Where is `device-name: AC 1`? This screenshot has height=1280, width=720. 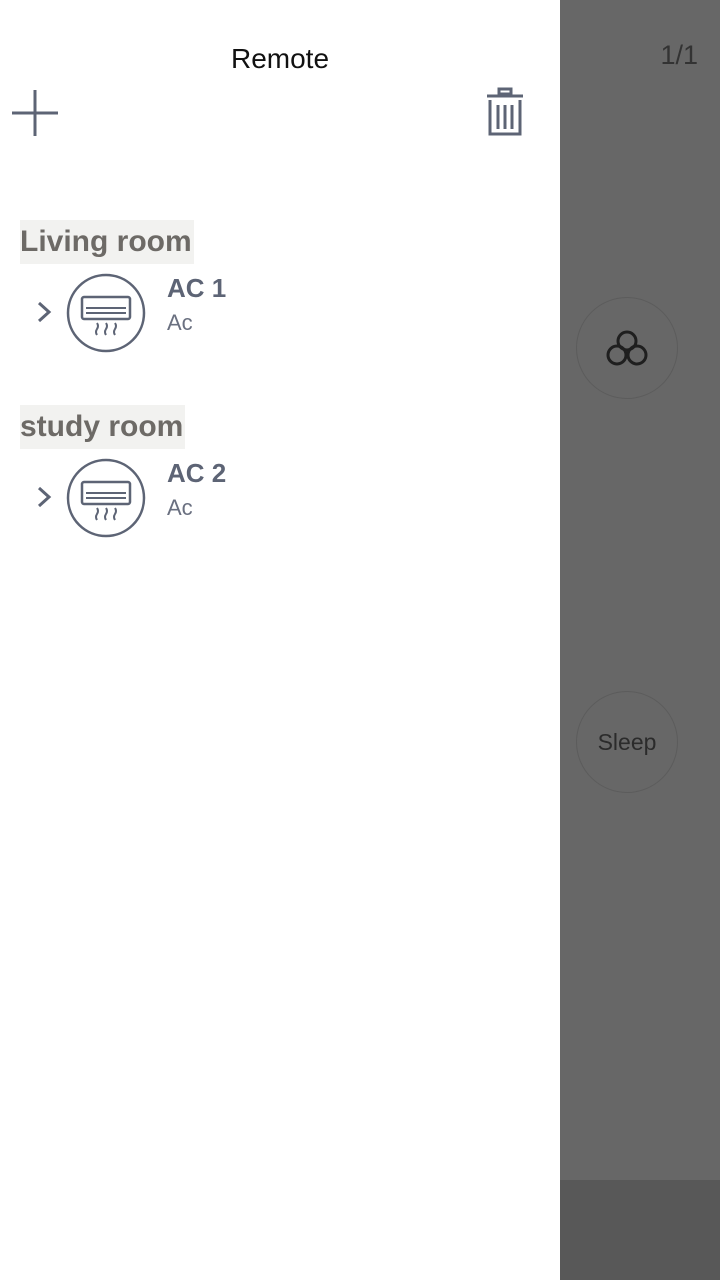
device-name: AC 1 is located at coordinates (197, 288).